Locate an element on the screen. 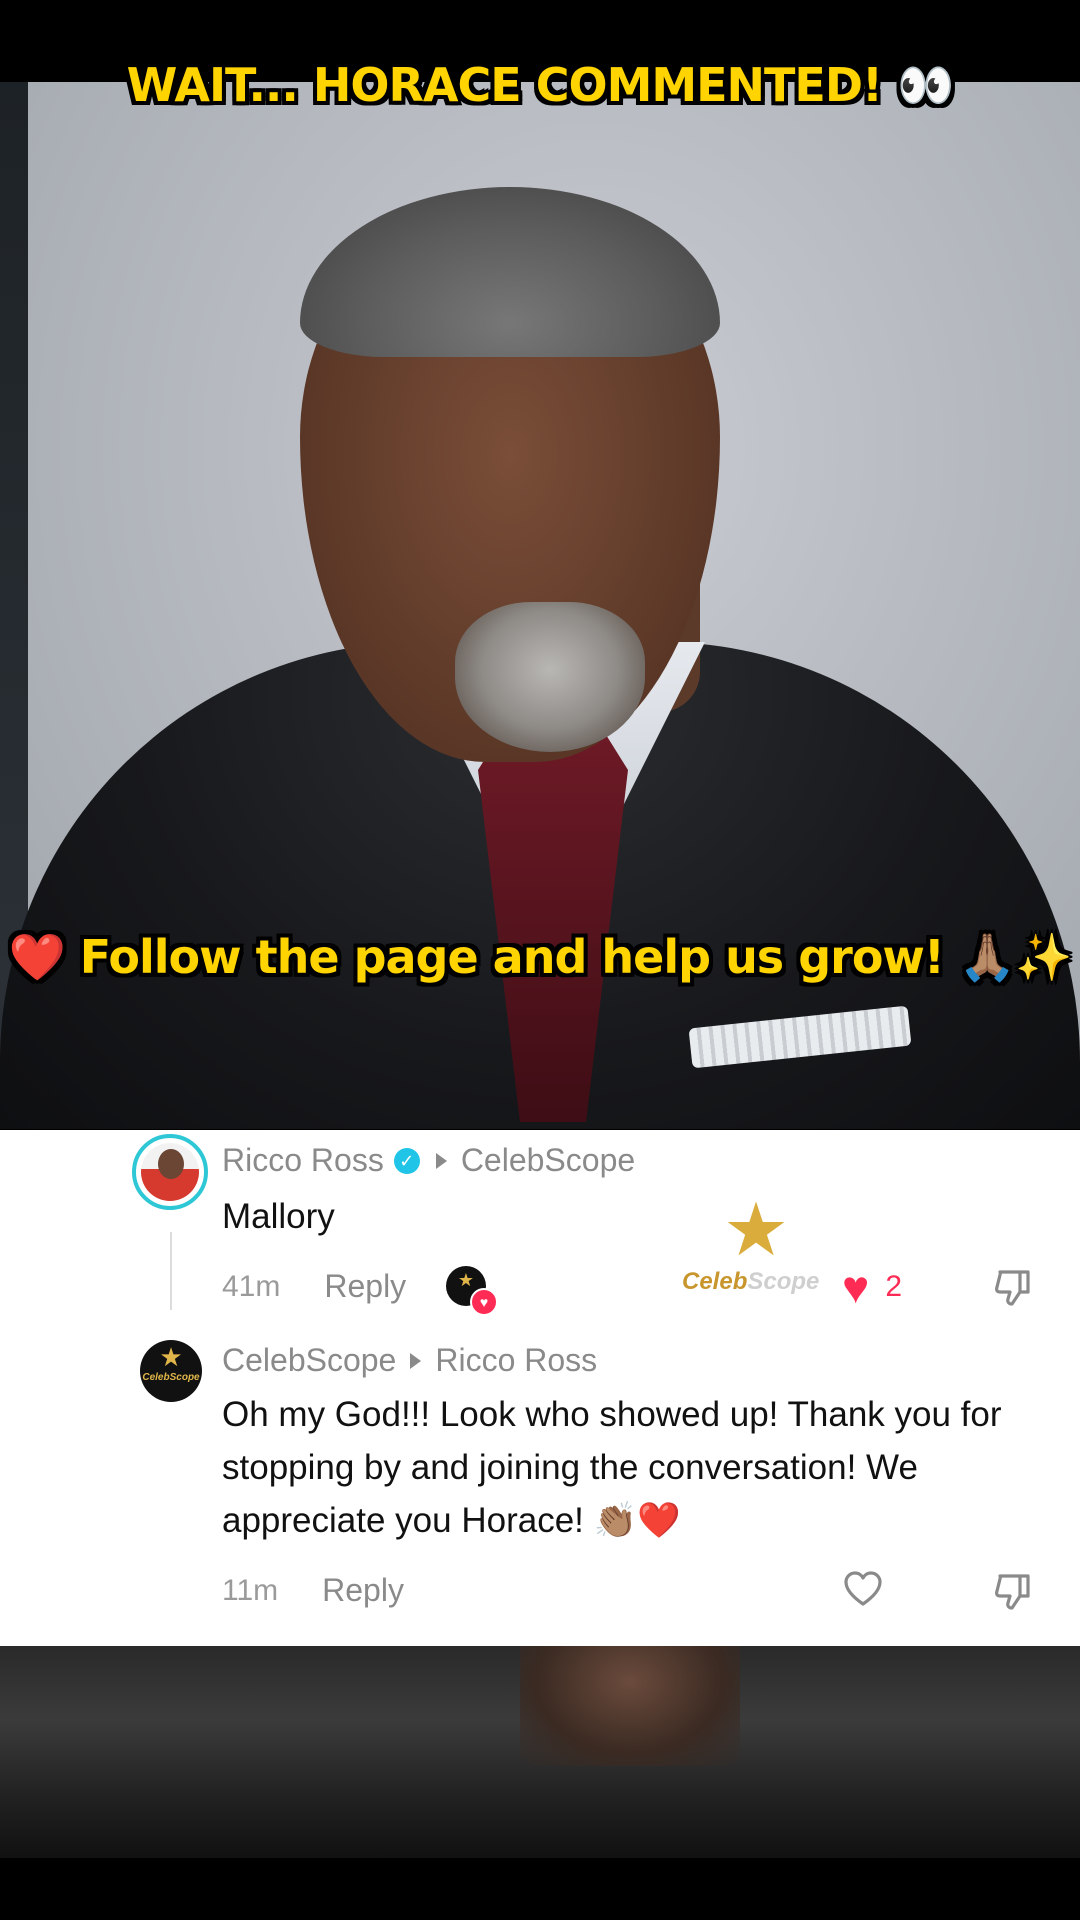 The image size is (1080, 1920). creator-liked-badge: ★ ♥ is located at coordinates (472, 1291).